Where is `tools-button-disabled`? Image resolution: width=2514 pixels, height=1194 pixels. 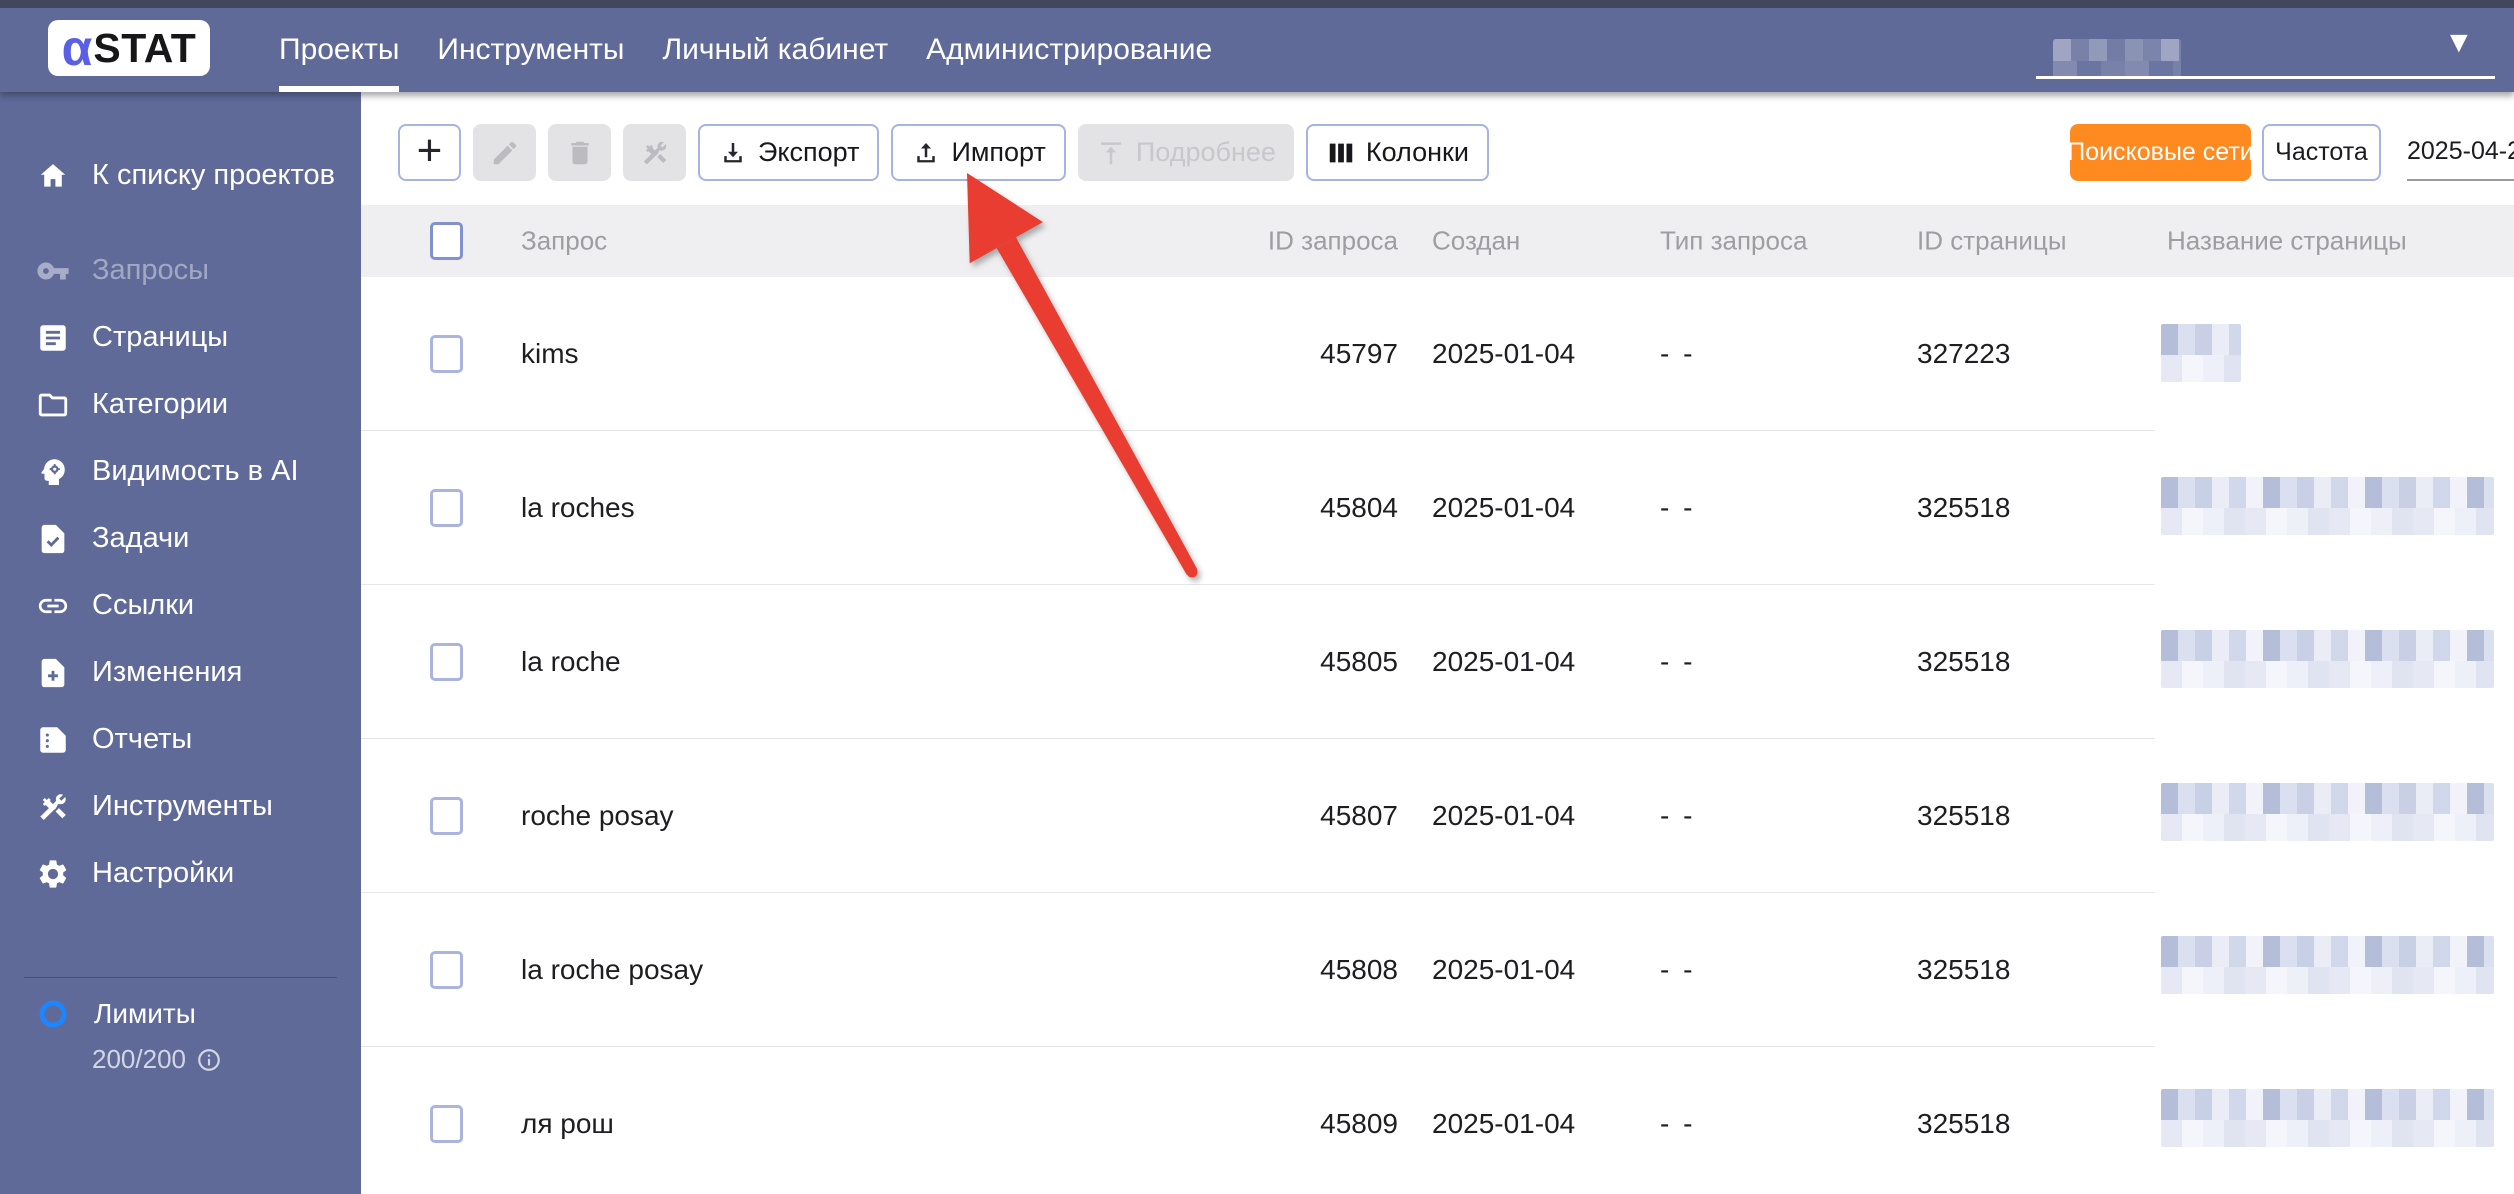 tools-button-disabled is located at coordinates (654, 152).